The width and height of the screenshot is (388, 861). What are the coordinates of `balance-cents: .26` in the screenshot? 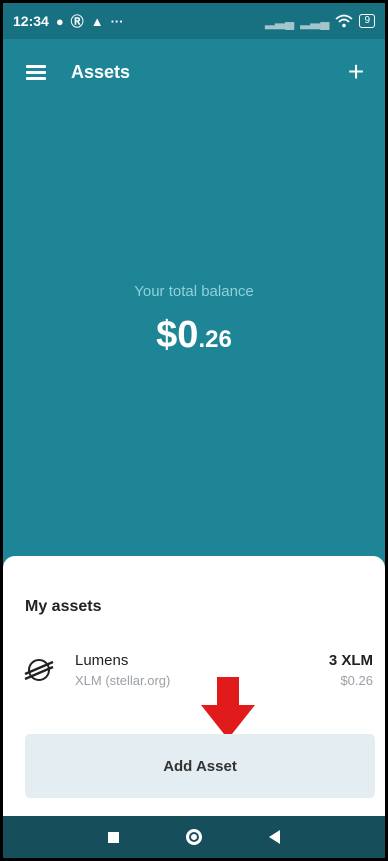 It's located at (215, 339).